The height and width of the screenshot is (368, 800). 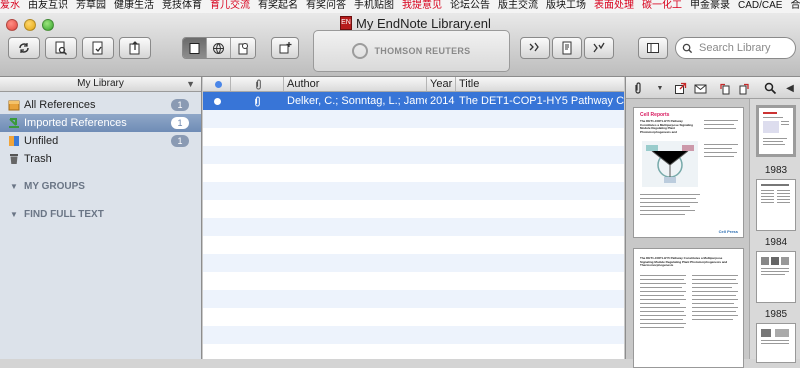 I want to click on bookmark-link: 由友互识, so click(x=48, y=6).